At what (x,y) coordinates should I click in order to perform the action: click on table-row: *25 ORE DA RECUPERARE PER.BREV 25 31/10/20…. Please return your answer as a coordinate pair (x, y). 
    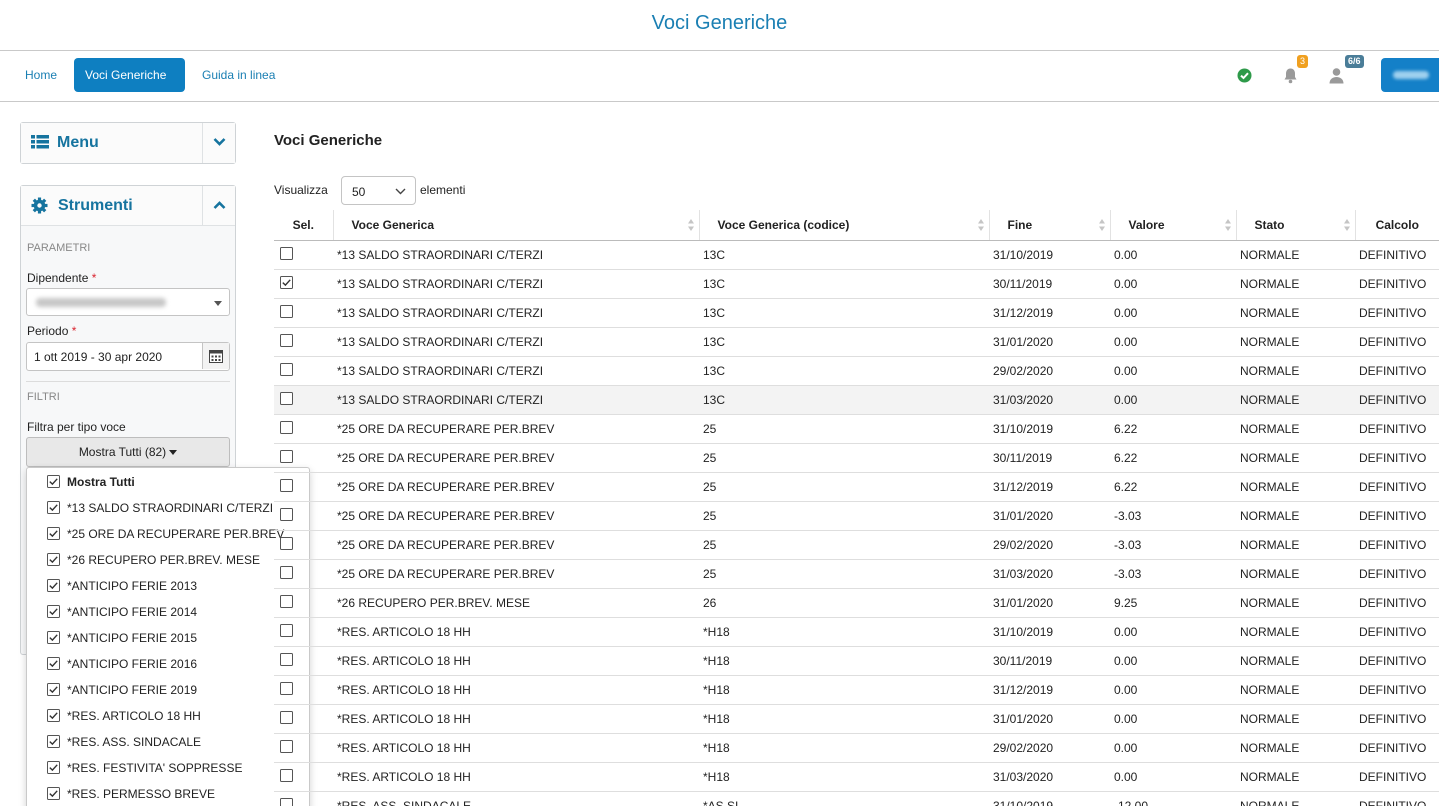
    Looking at the image, I should click on (856, 429).